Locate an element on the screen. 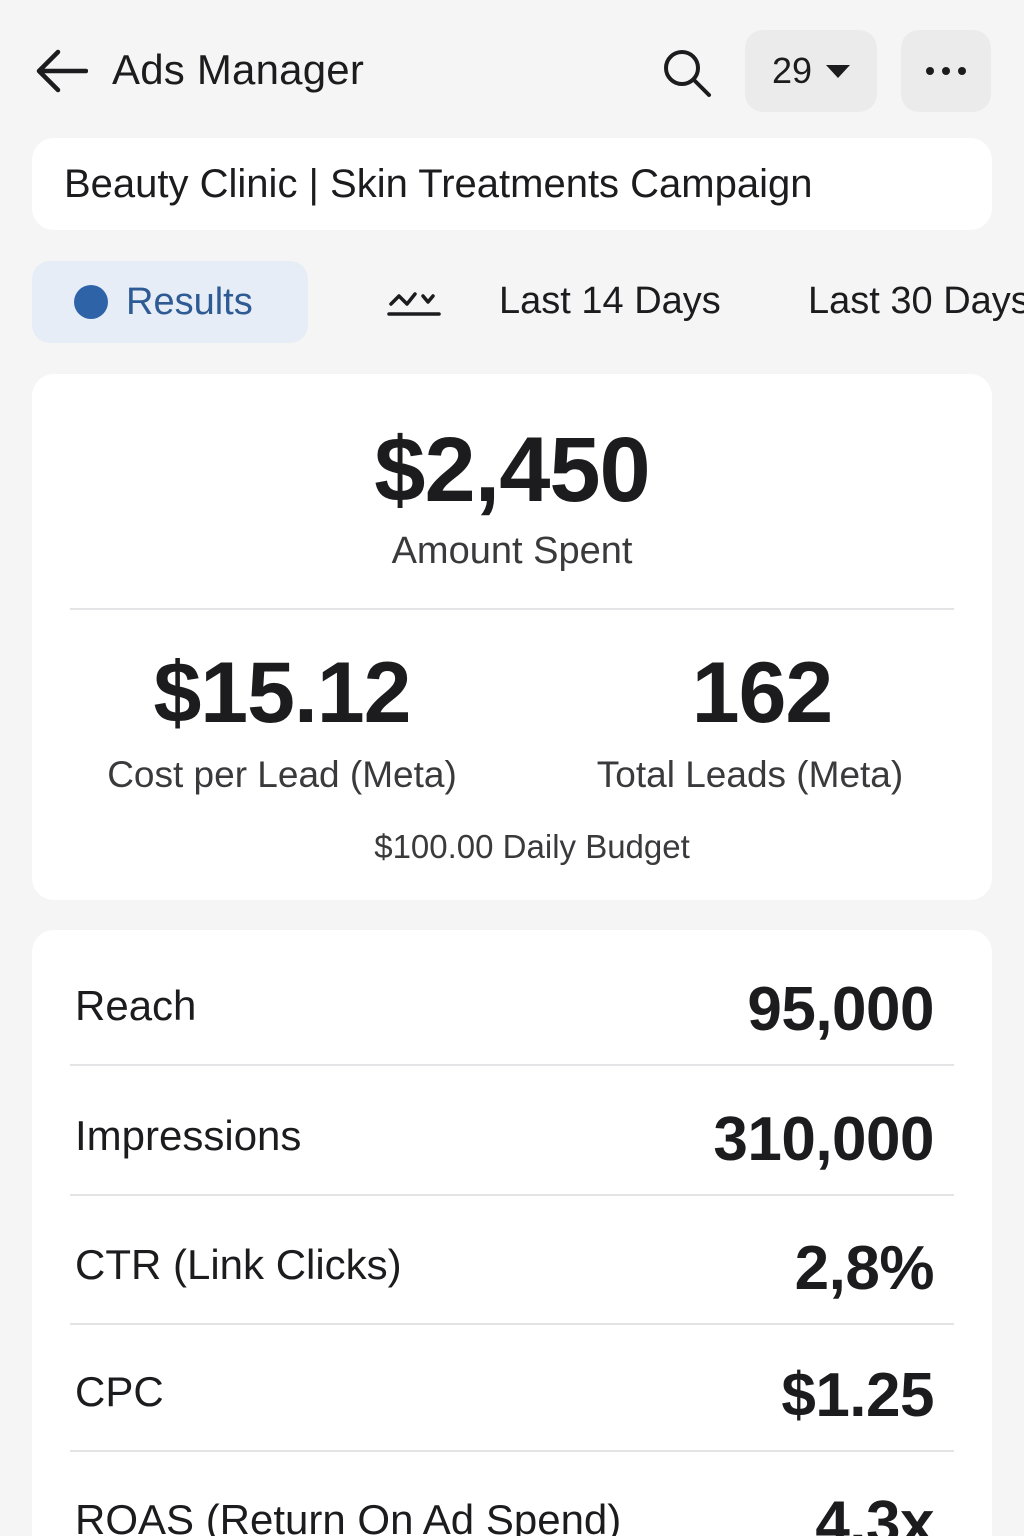 The height and width of the screenshot is (1536, 1024). metric-value: 4.3x is located at coordinates (874, 1512).